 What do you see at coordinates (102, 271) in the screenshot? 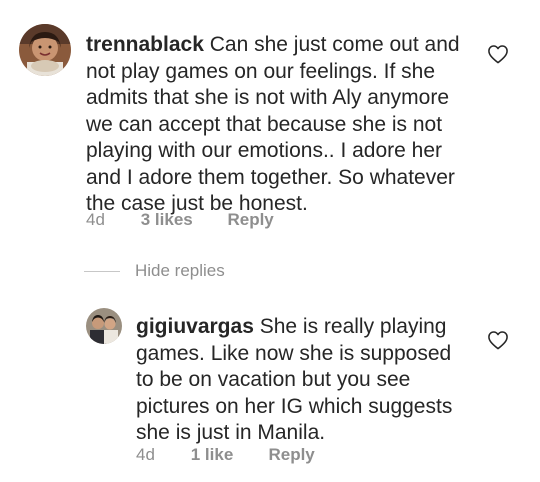
I see `divider-line` at bounding box center [102, 271].